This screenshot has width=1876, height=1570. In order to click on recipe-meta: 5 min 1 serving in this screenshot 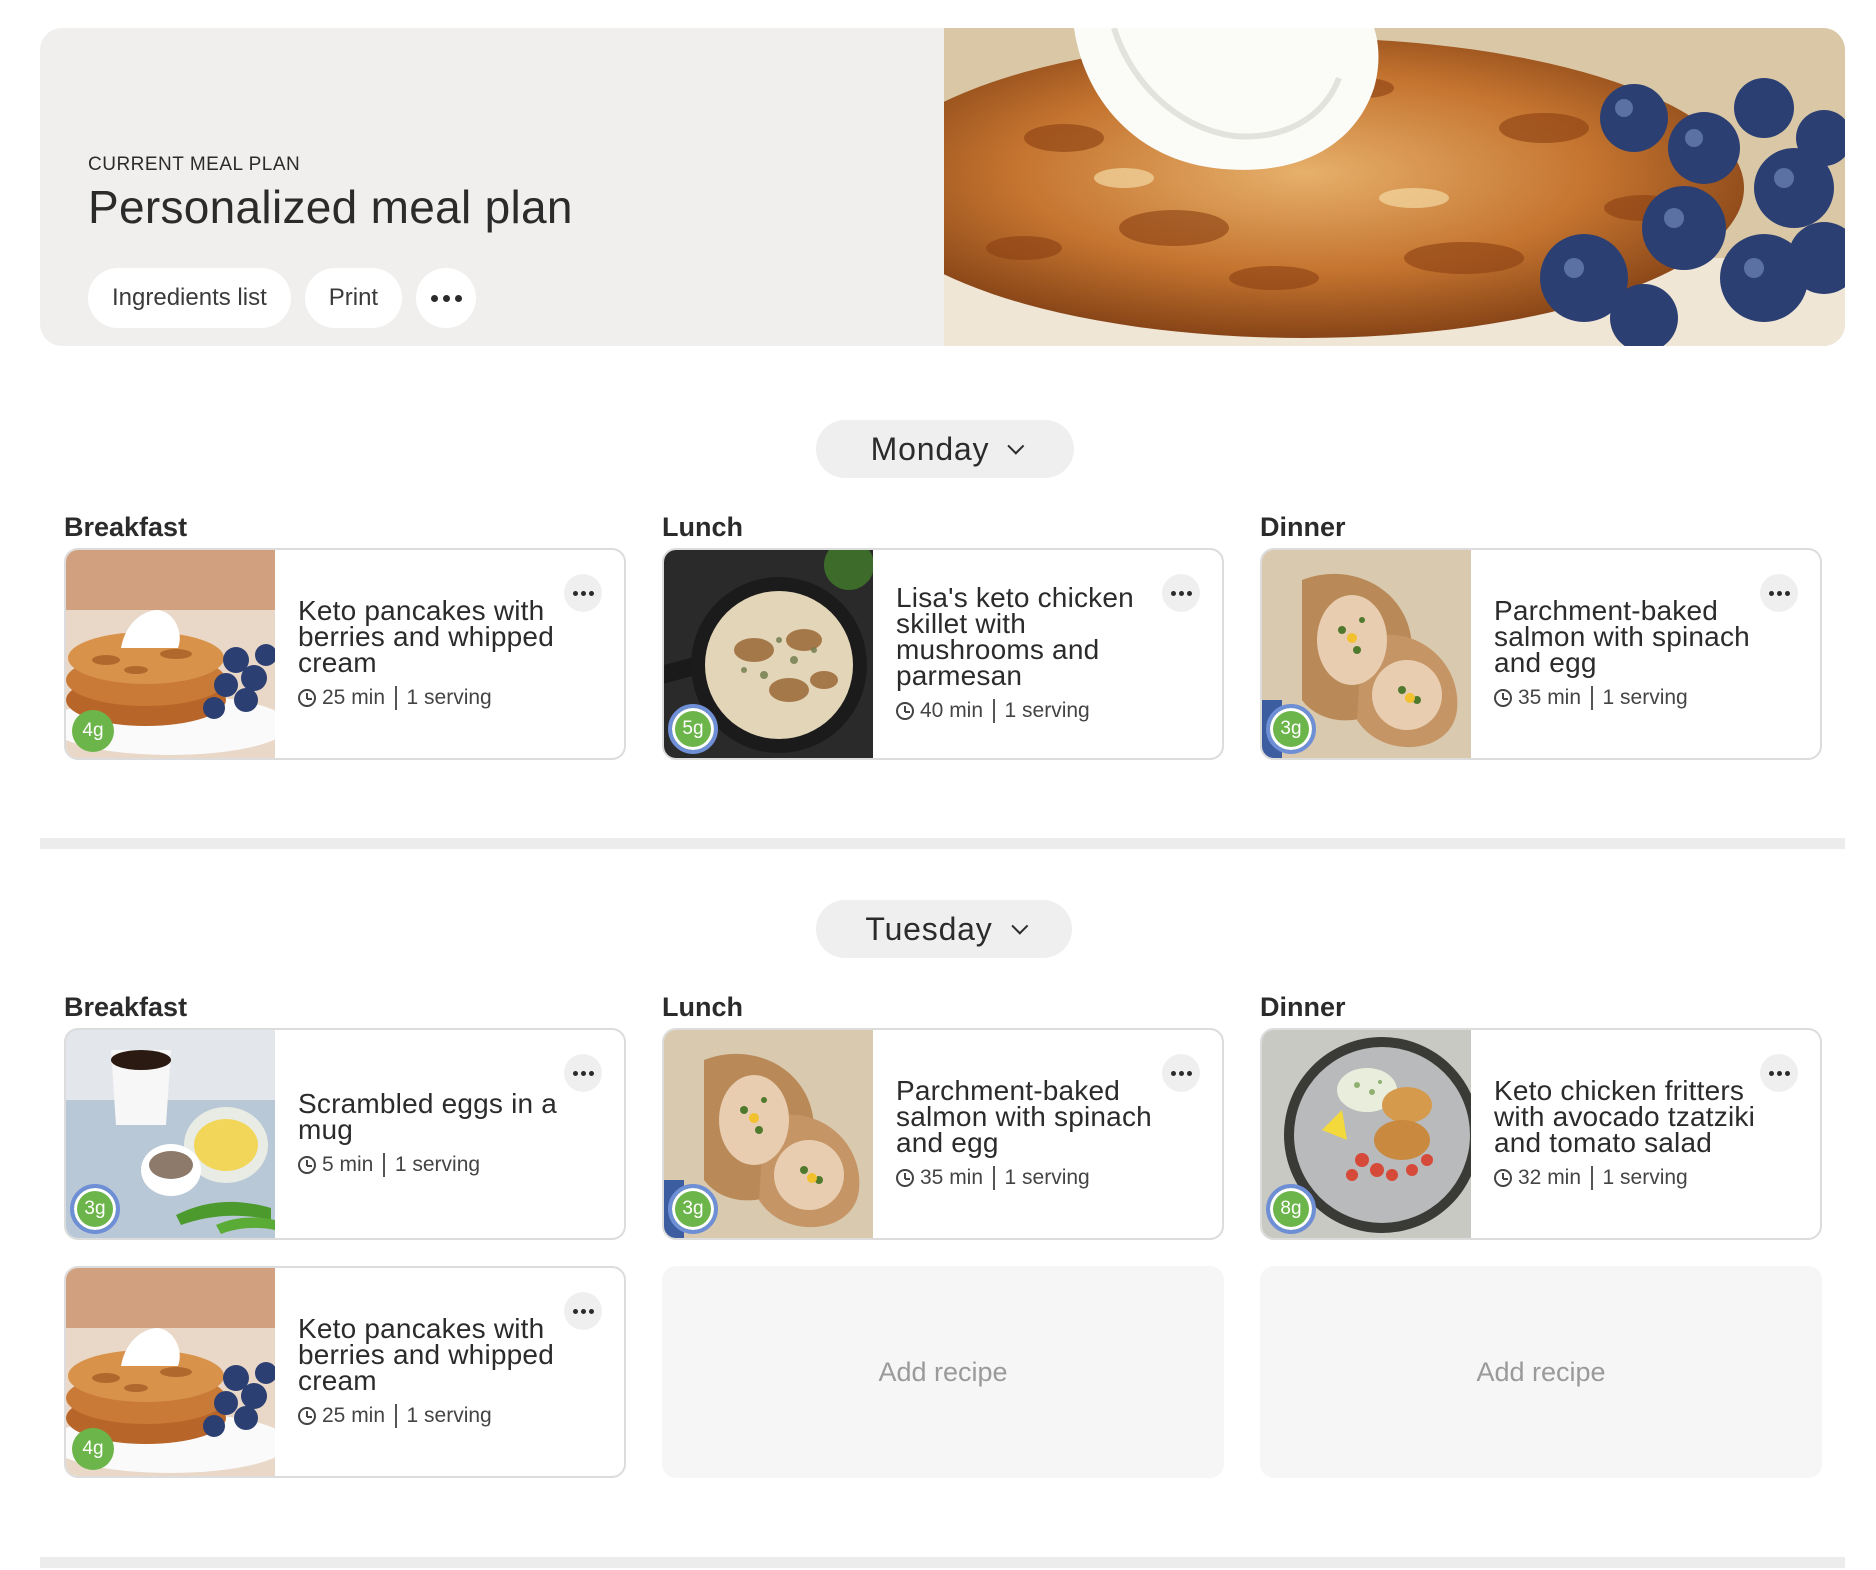, I will do `click(431, 1165)`.